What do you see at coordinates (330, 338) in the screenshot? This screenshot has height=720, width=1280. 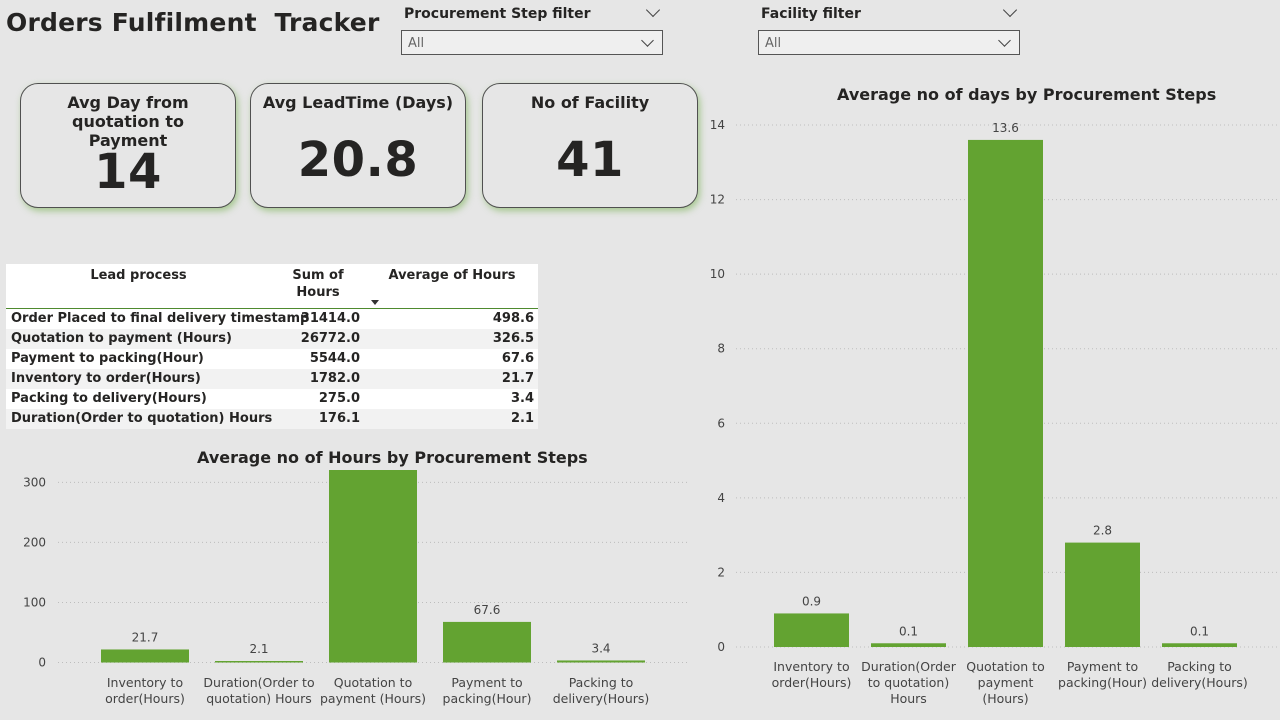 I see `cell-sum: 26772.0` at bounding box center [330, 338].